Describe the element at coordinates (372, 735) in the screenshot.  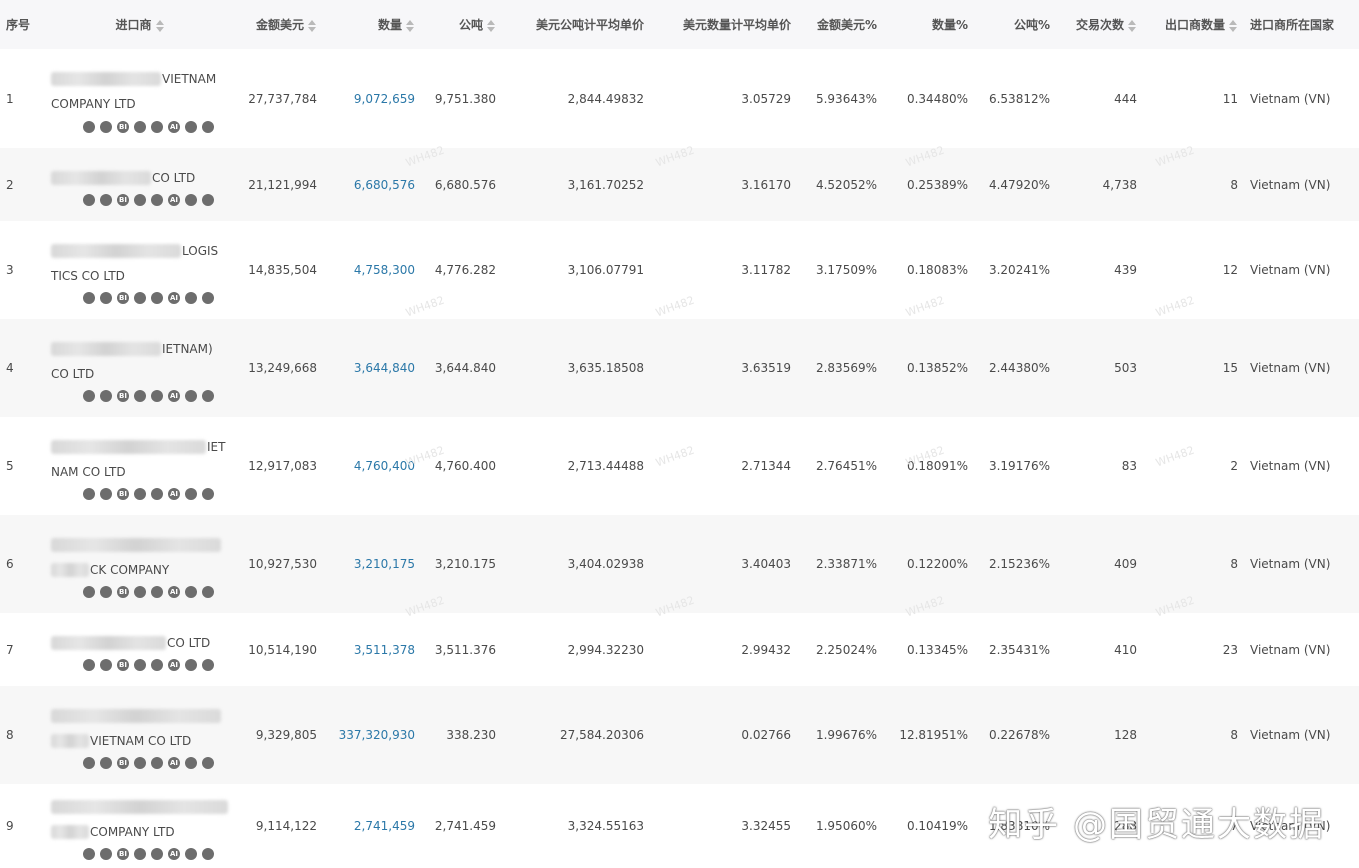
I see `quantity-link: 337,320,930` at that location.